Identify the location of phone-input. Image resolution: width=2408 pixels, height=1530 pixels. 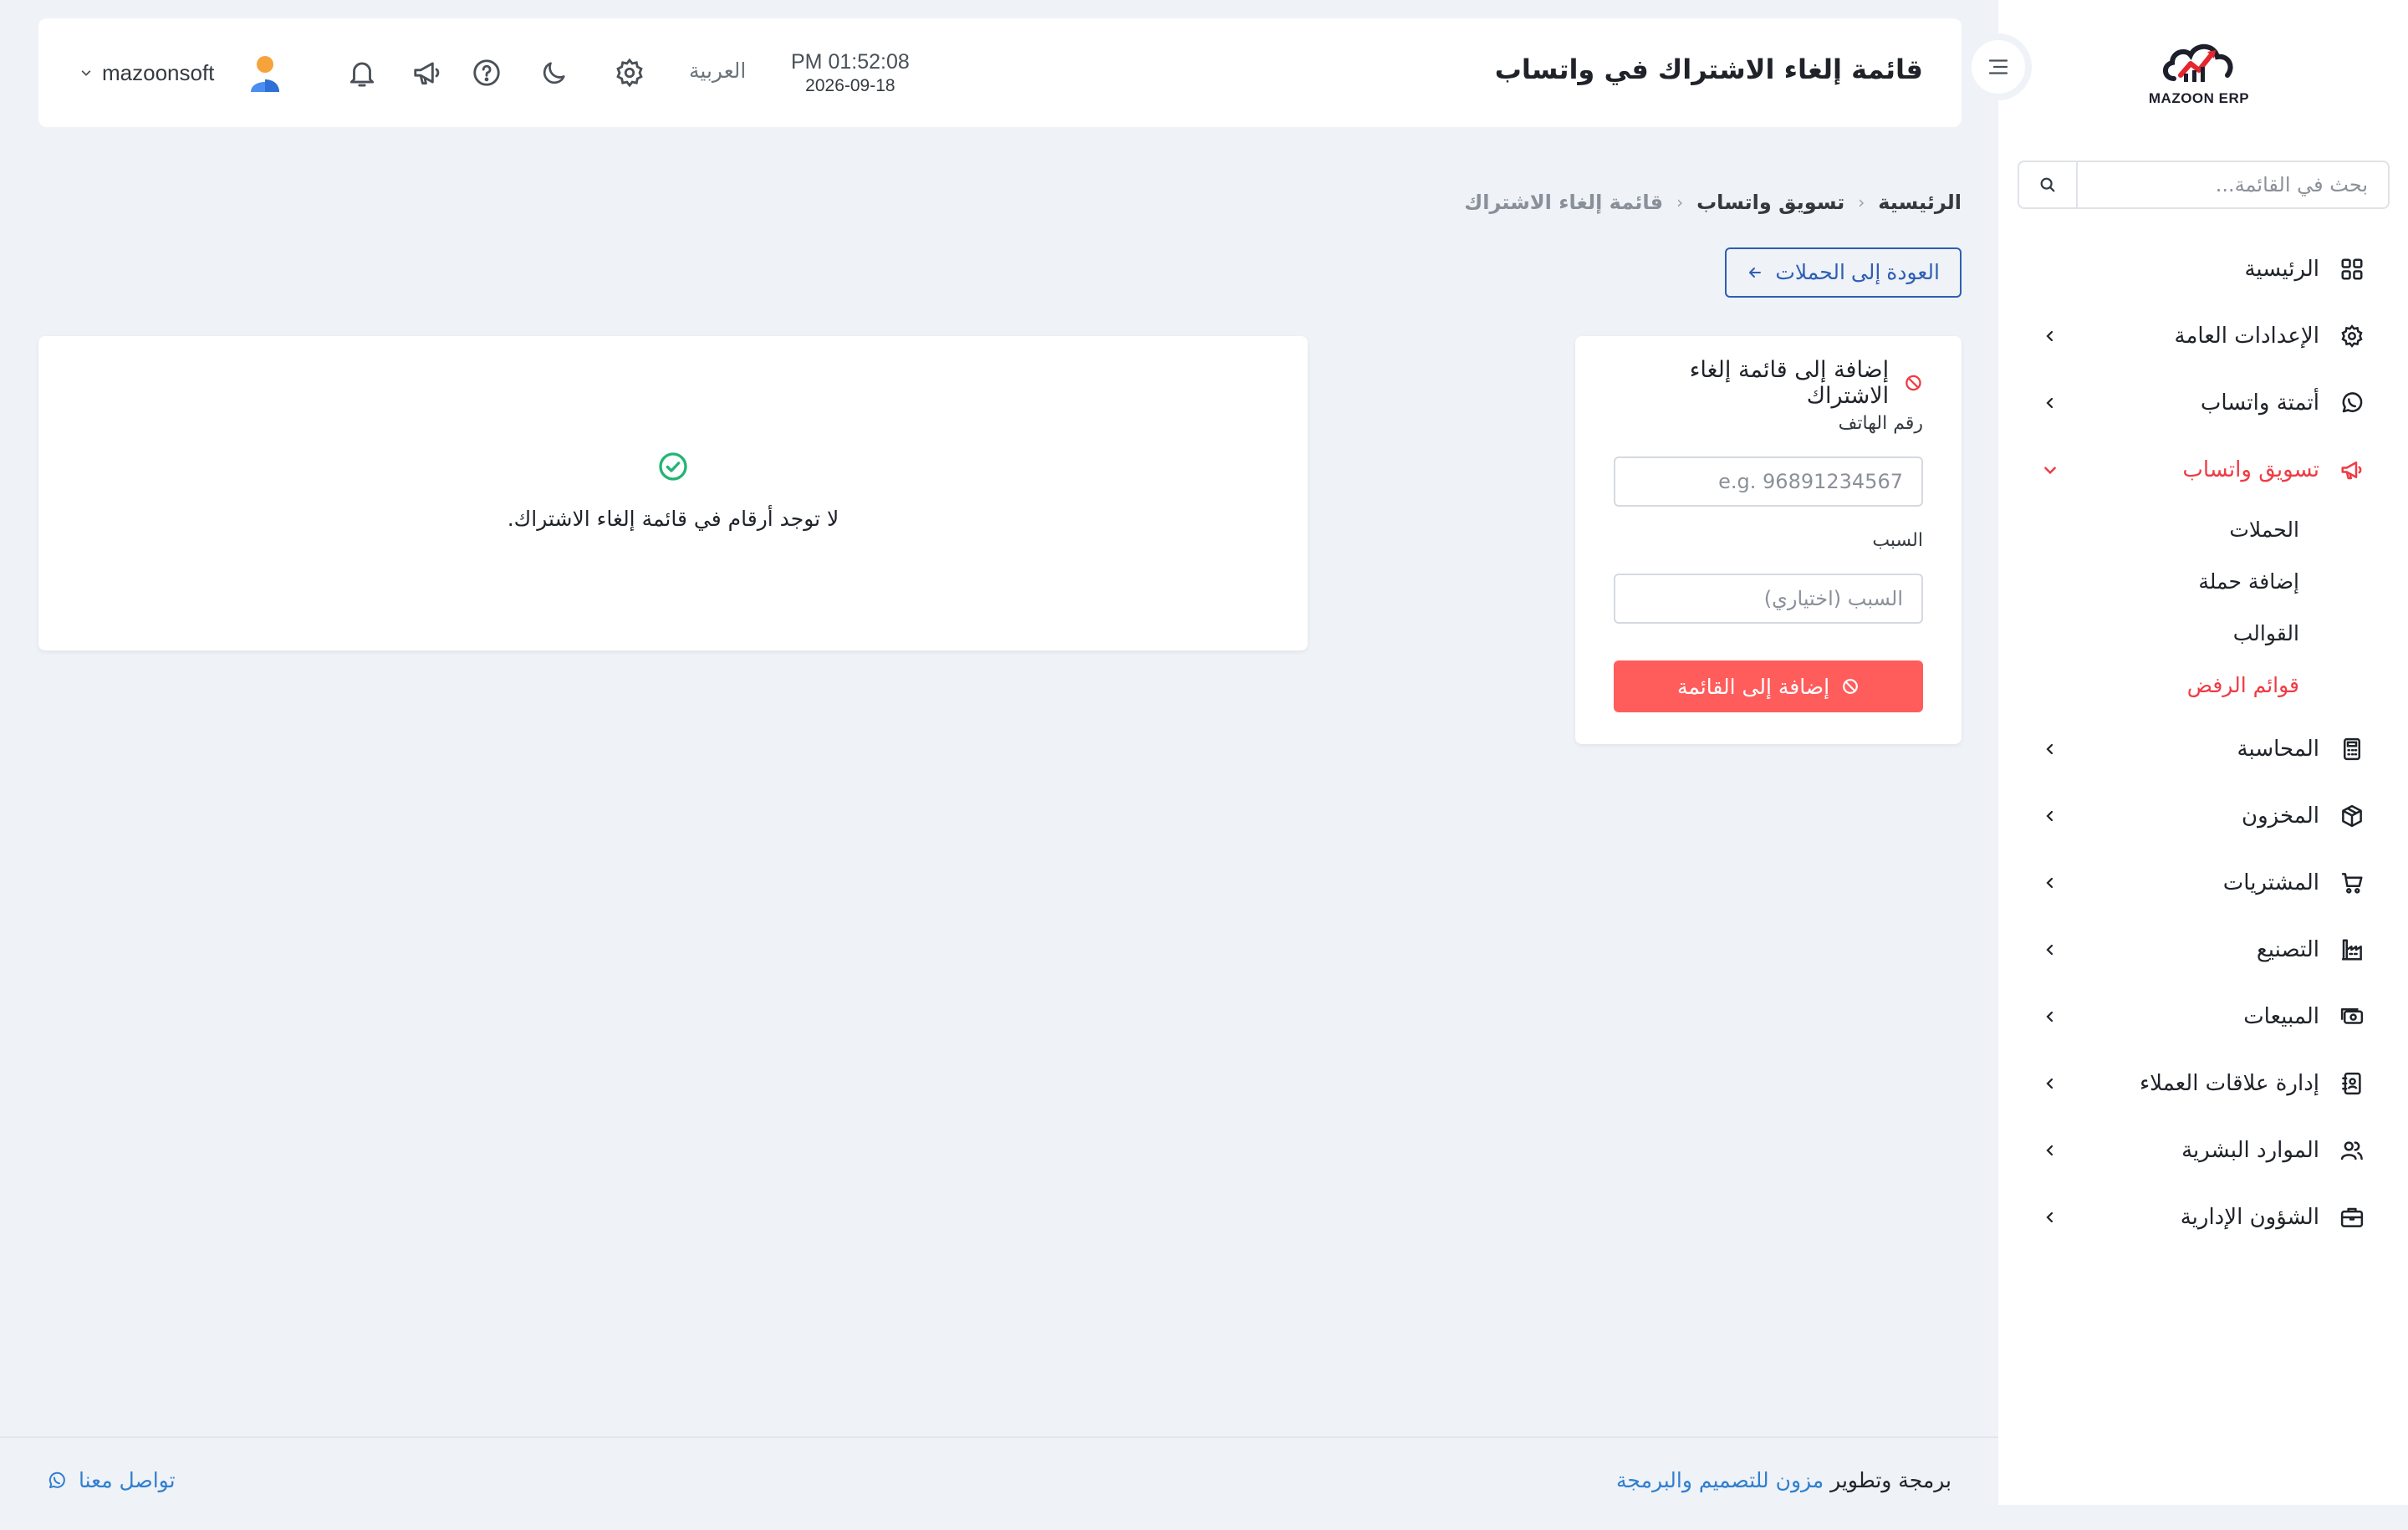
(1769, 481).